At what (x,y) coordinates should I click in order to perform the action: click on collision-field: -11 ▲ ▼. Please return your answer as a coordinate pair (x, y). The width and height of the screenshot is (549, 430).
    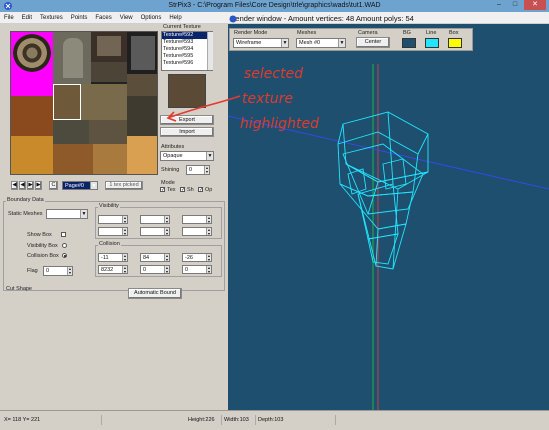
    Looking at the image, I should click on (113, 257).